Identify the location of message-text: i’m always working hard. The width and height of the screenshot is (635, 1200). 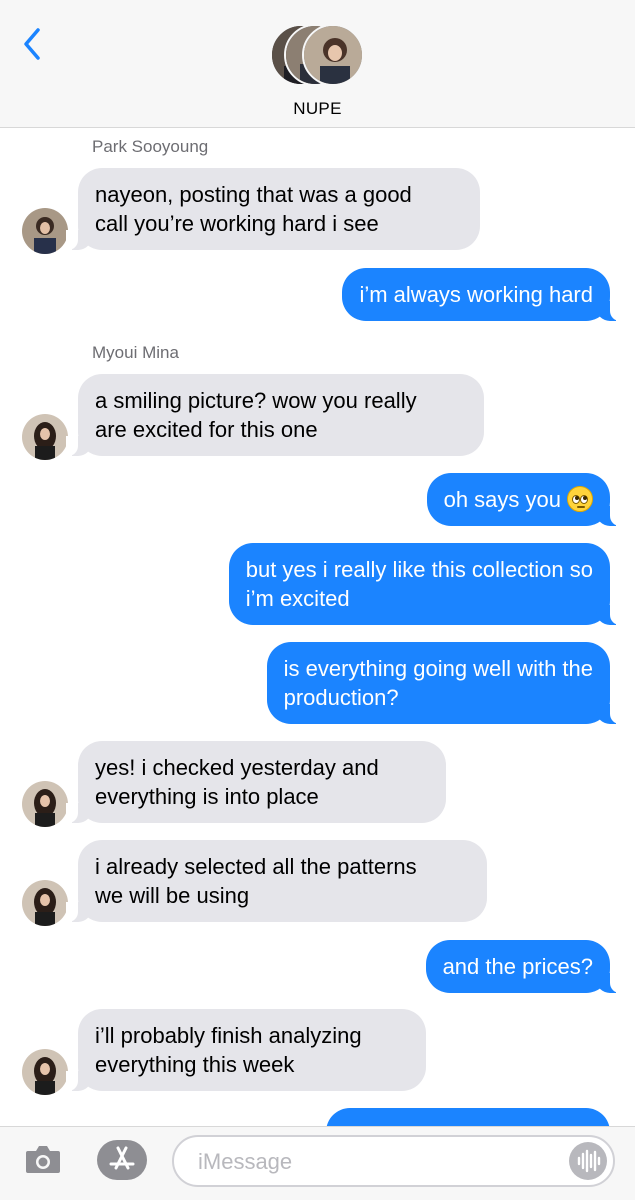
(476, 294).